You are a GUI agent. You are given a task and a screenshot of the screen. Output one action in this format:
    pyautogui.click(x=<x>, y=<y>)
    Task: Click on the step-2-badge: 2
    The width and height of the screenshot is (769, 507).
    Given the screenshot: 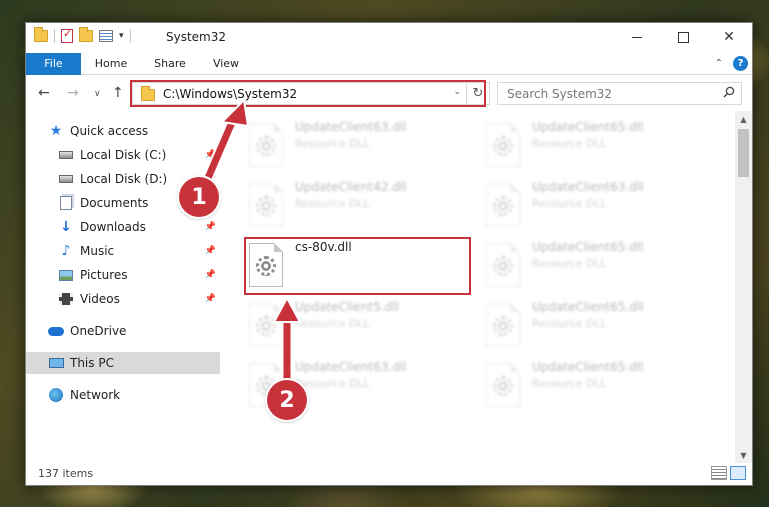 What is the action you would take?
    pyautogui.click(x=287, y=400)
    